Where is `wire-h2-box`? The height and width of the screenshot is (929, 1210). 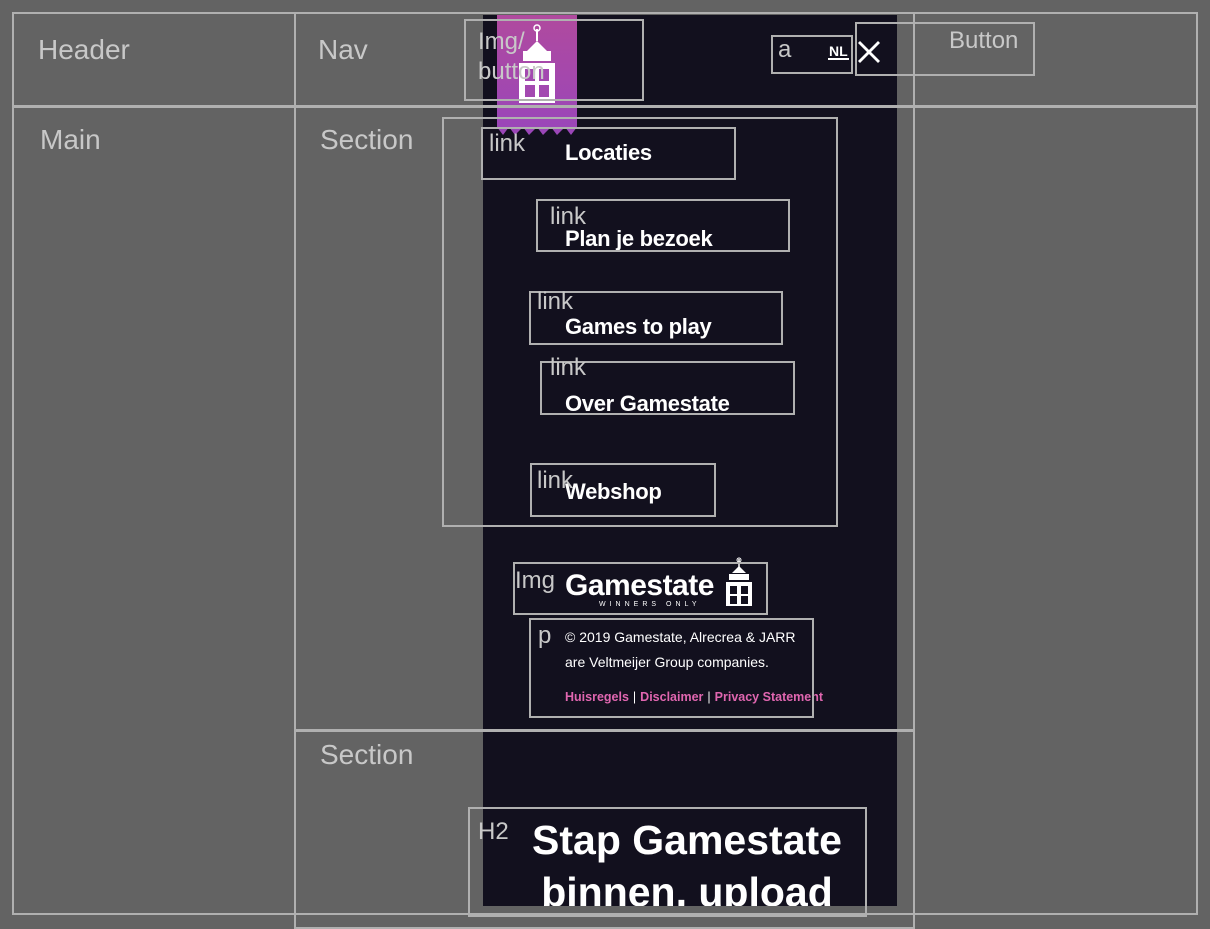
wire-h2-box is located at coordinates (667, 862).